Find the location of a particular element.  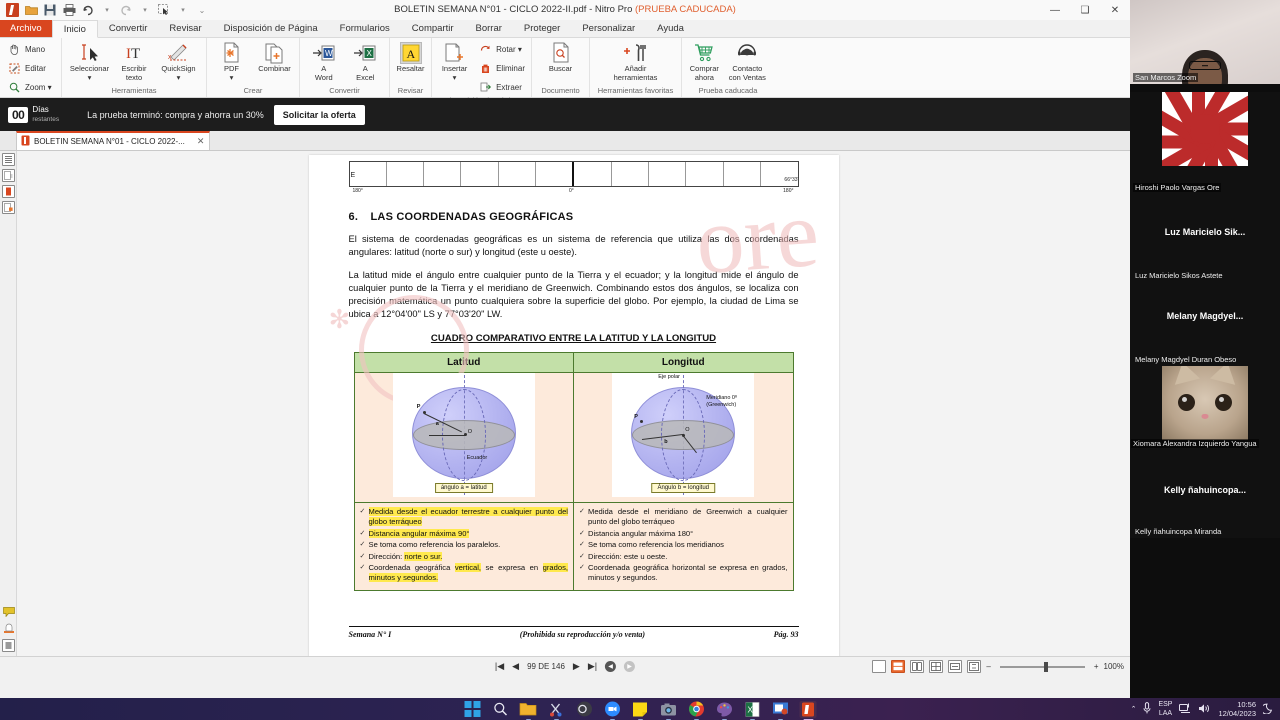

redo-dropdown-icon: ▾ is located at coordinates (145, 10).